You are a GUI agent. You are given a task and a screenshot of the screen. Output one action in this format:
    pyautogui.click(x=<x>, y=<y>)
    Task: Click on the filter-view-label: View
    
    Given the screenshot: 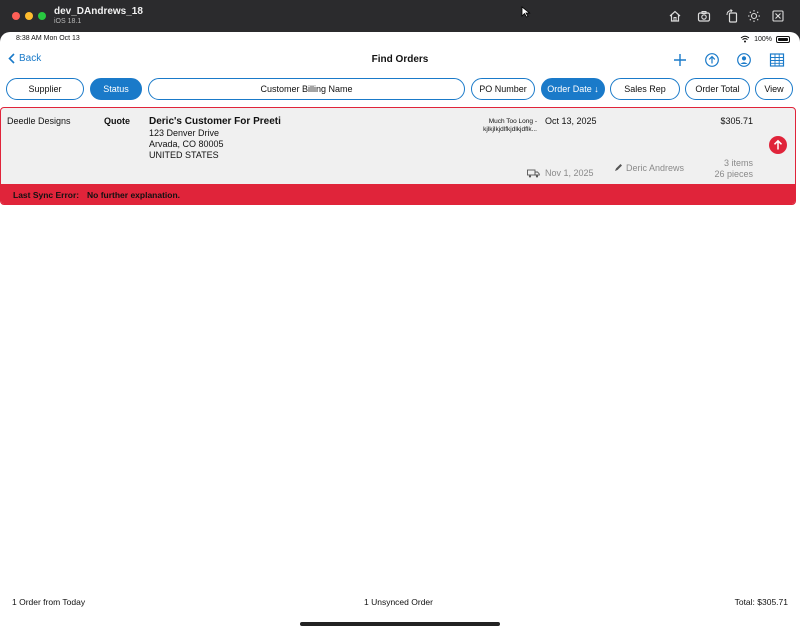 What is the action you would take?
    pyautogui.click(x=774, y=89)
    